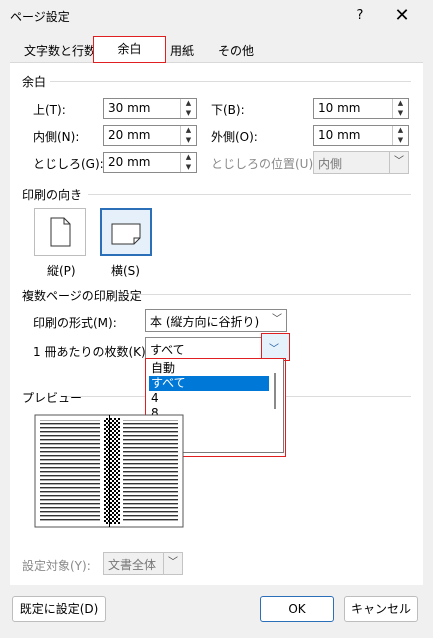  I want to click on margins-section-label: 余白, so click(34, 82).